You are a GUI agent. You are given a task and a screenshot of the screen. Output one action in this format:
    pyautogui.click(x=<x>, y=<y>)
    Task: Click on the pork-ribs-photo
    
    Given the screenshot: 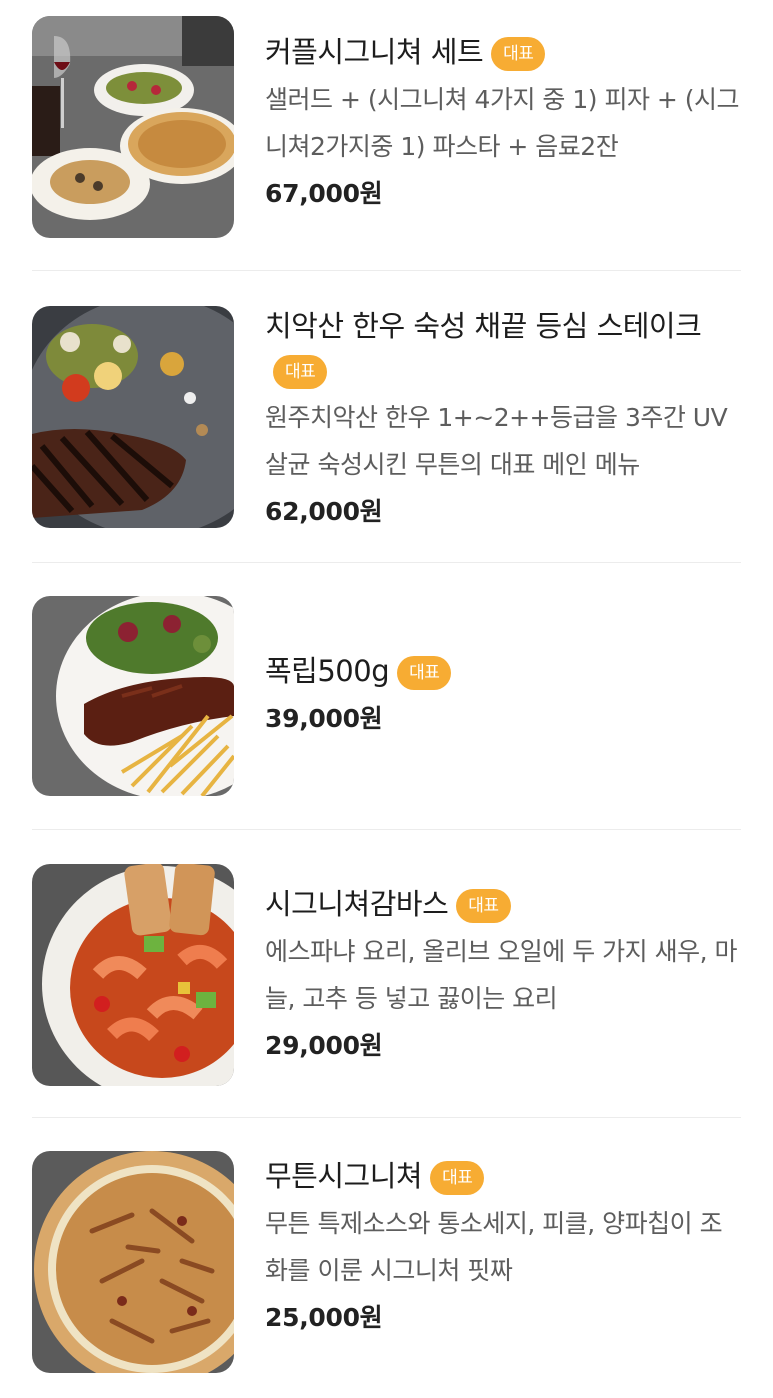 What is the action you would take?
    pyautogui.click(x=133, y=696)
    